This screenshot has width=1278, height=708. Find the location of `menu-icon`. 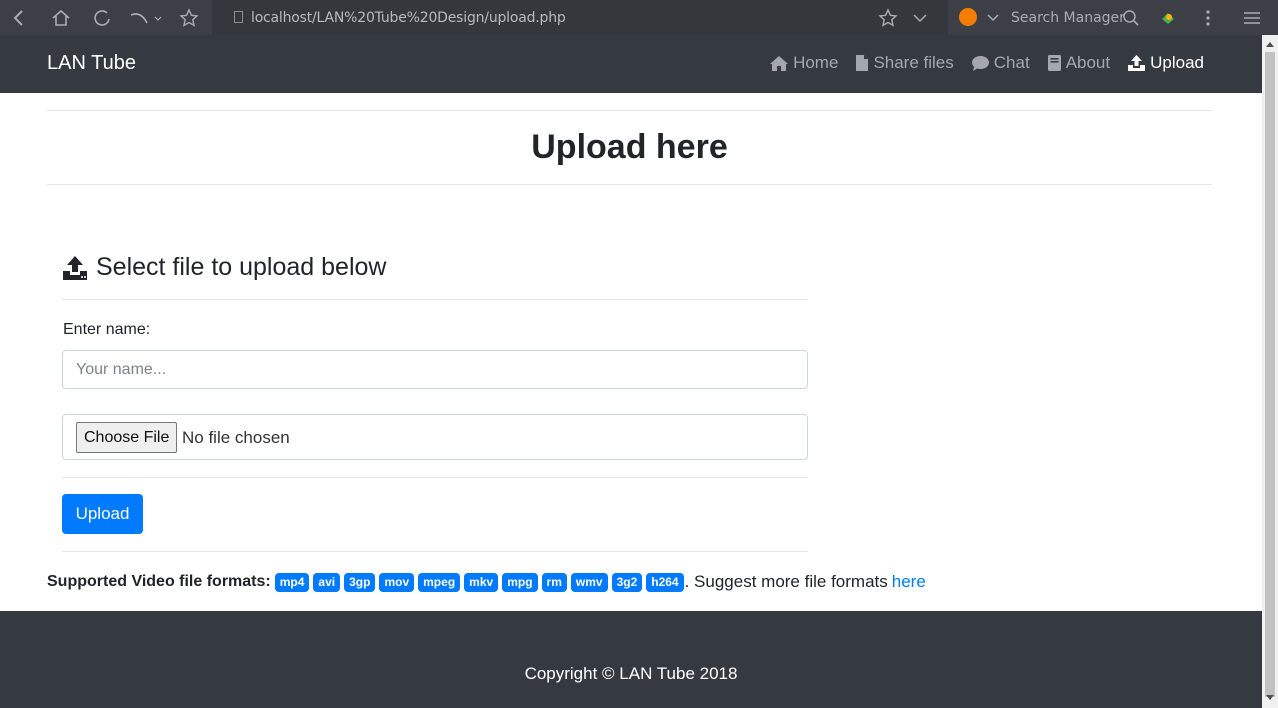

menu-icon is located at coordinates (1252, 18).